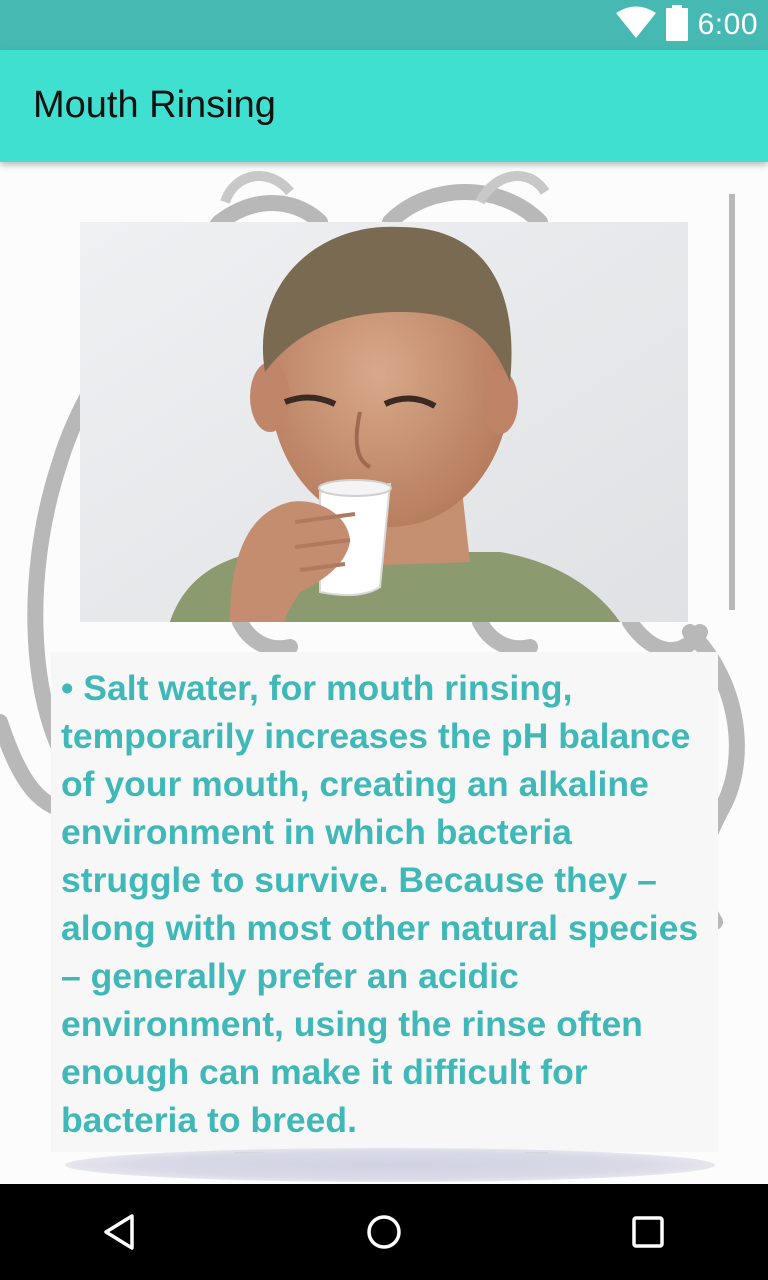 Image resolution: width=768 pixels, height=1280 pixels. Describe the element at coordinates (635, 25) in the screenshot. I see `wifi-icon` at that location.